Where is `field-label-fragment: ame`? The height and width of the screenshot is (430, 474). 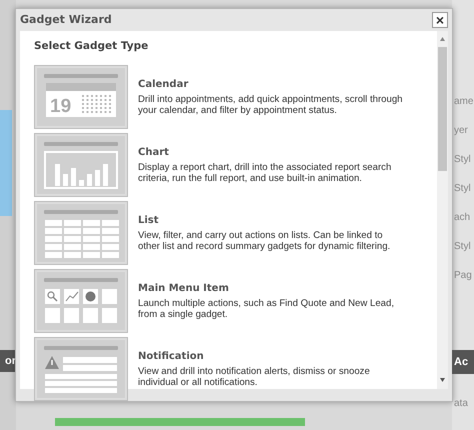 field-label-fragment: ame is located at coordinates (464, 102).